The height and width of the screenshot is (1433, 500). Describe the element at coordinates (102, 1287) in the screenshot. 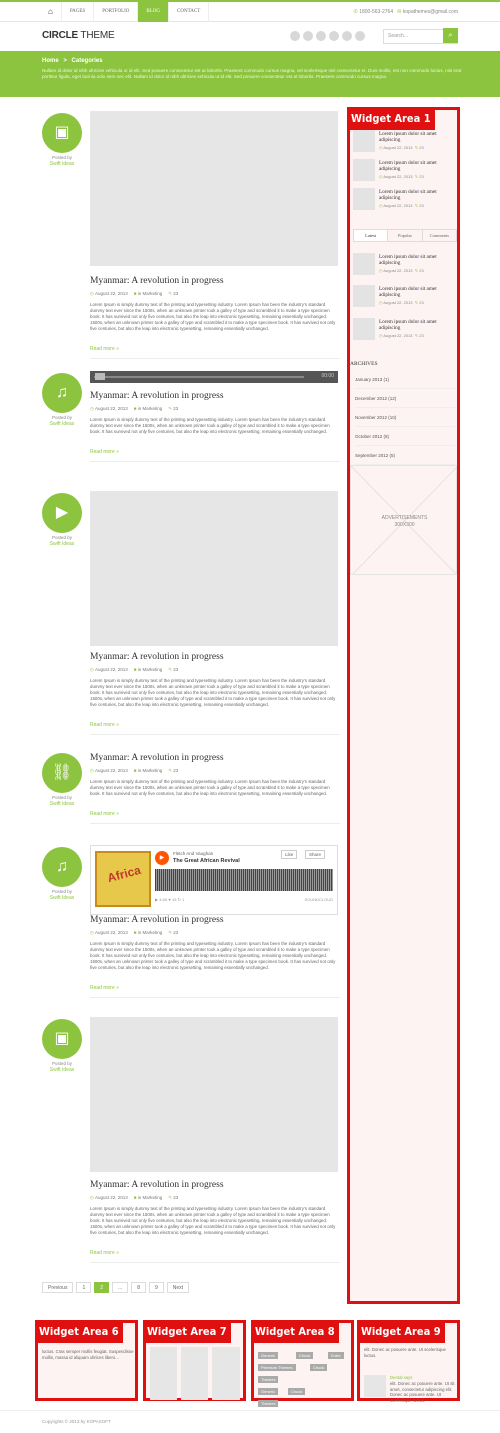

I see `pagination-page-current: 2` at that location.